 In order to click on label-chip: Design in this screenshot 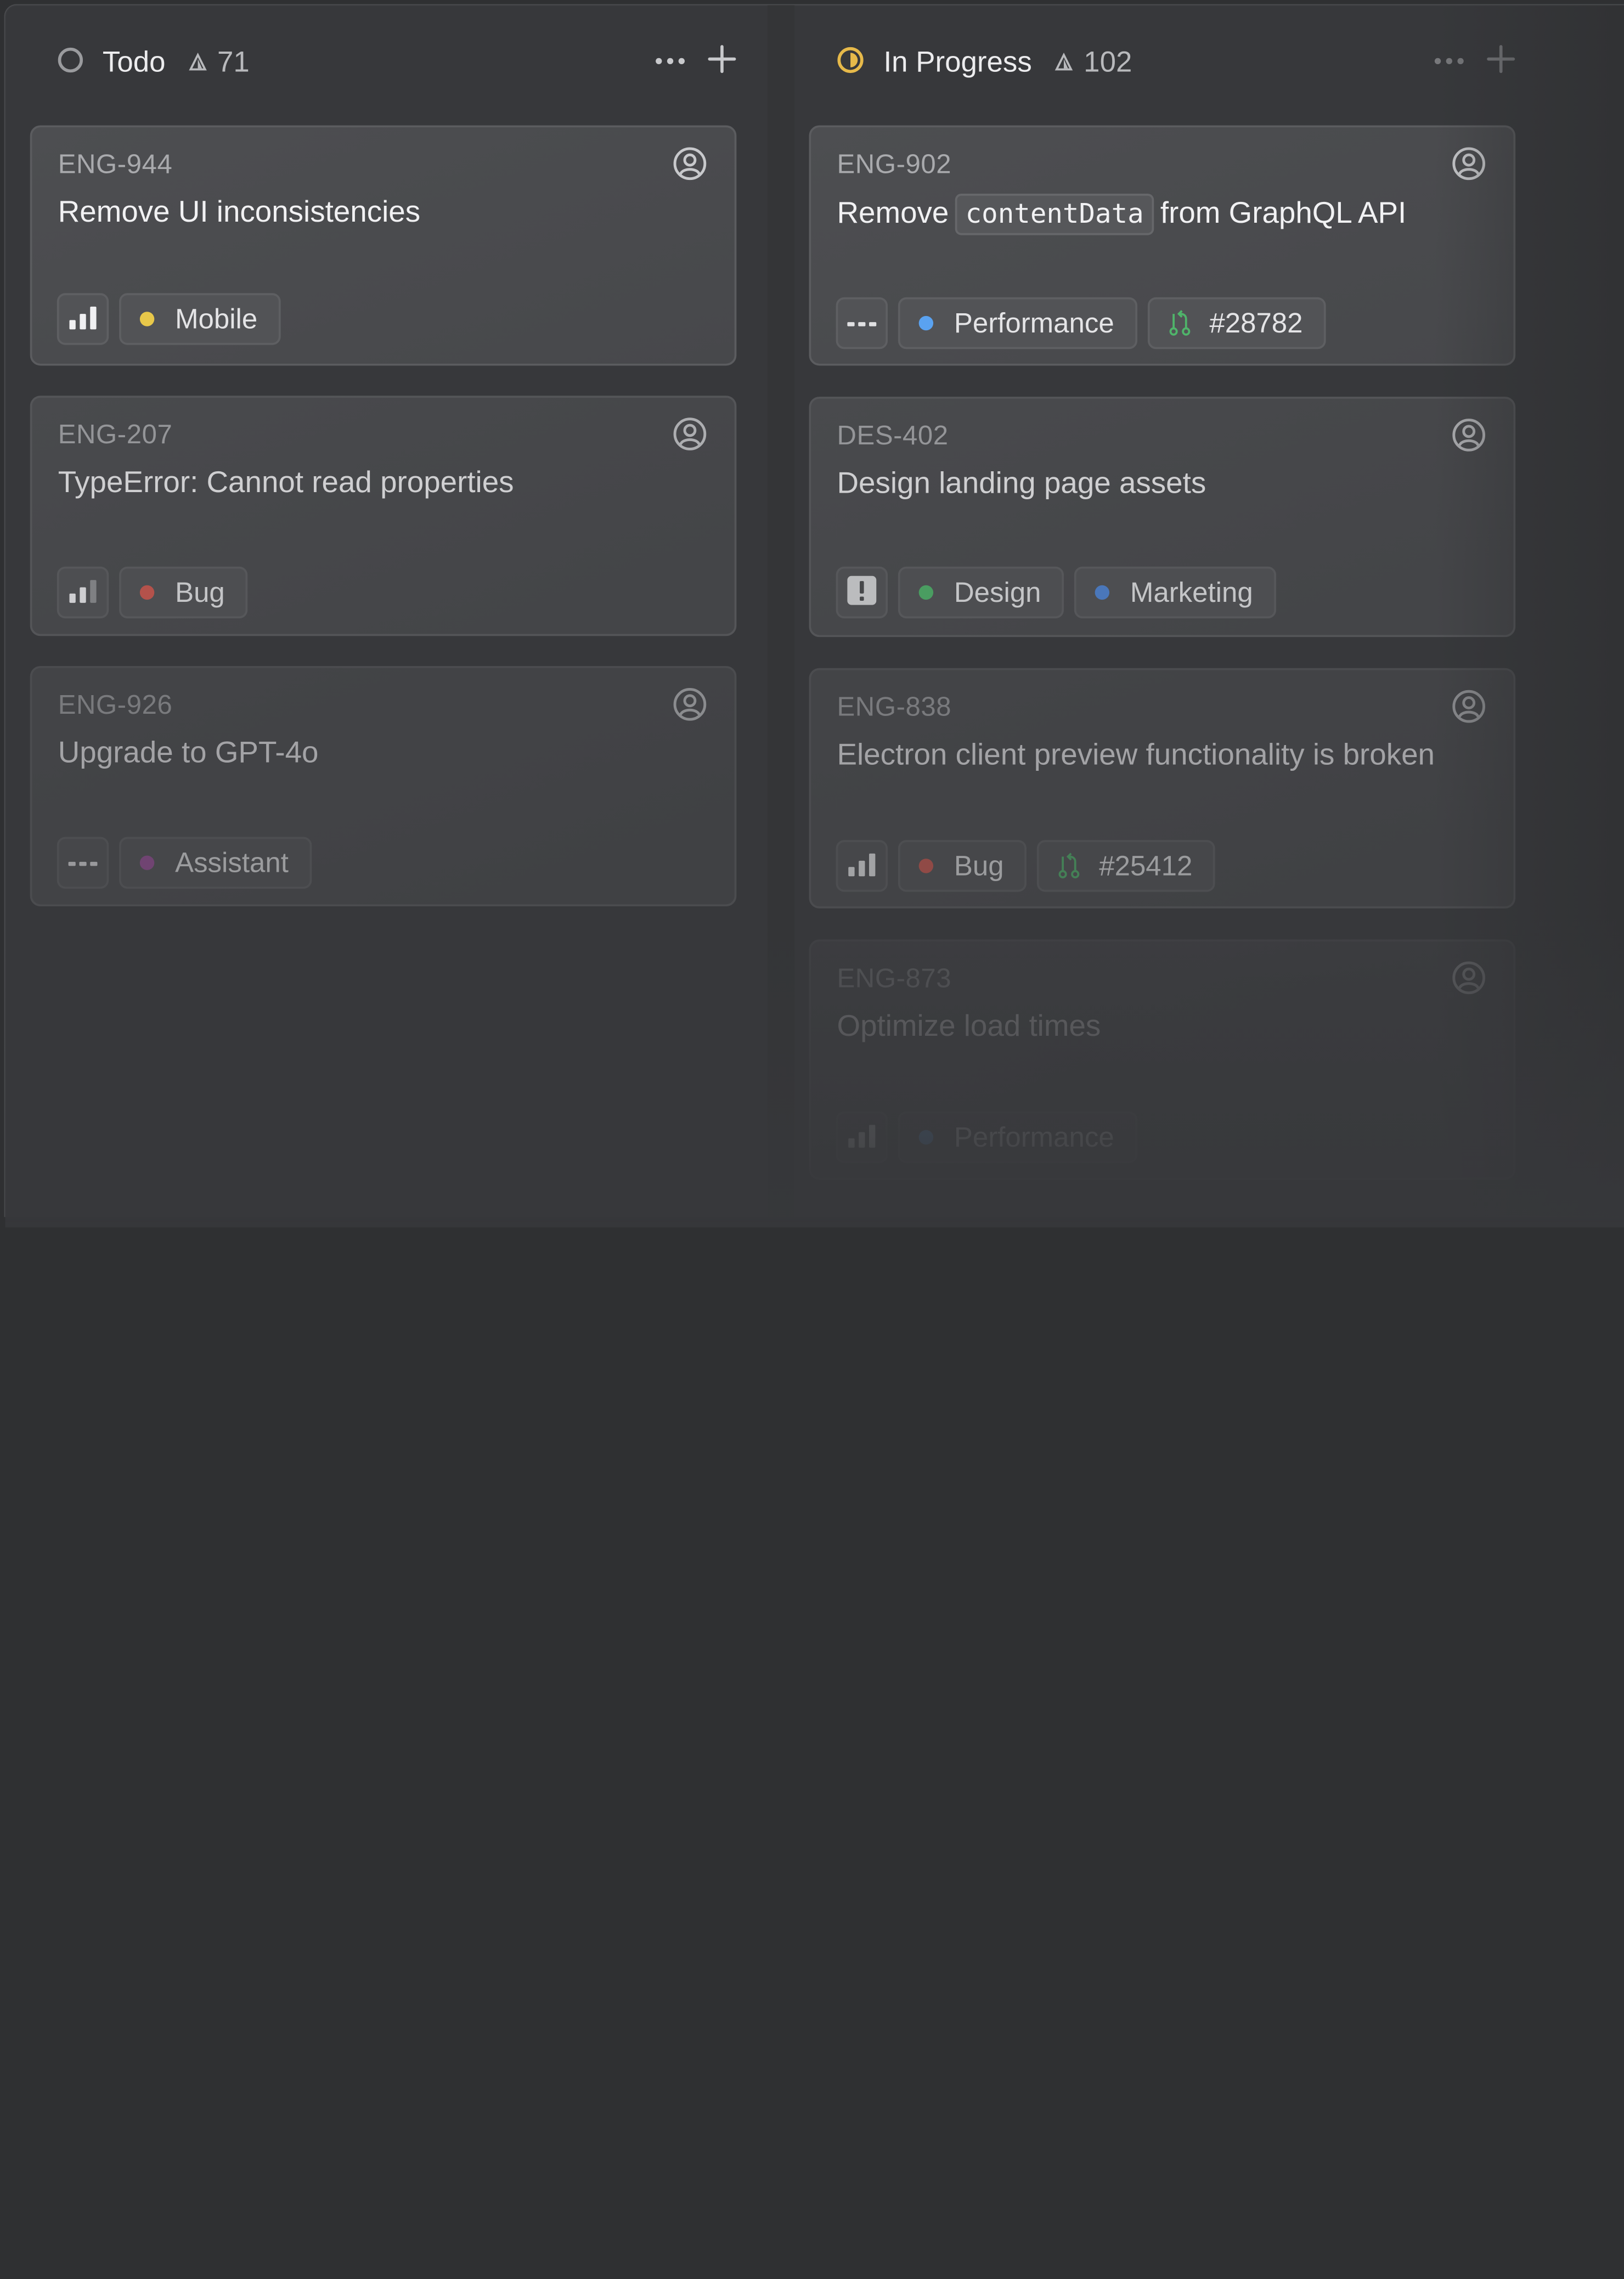, I will do `click(981, 592)`.